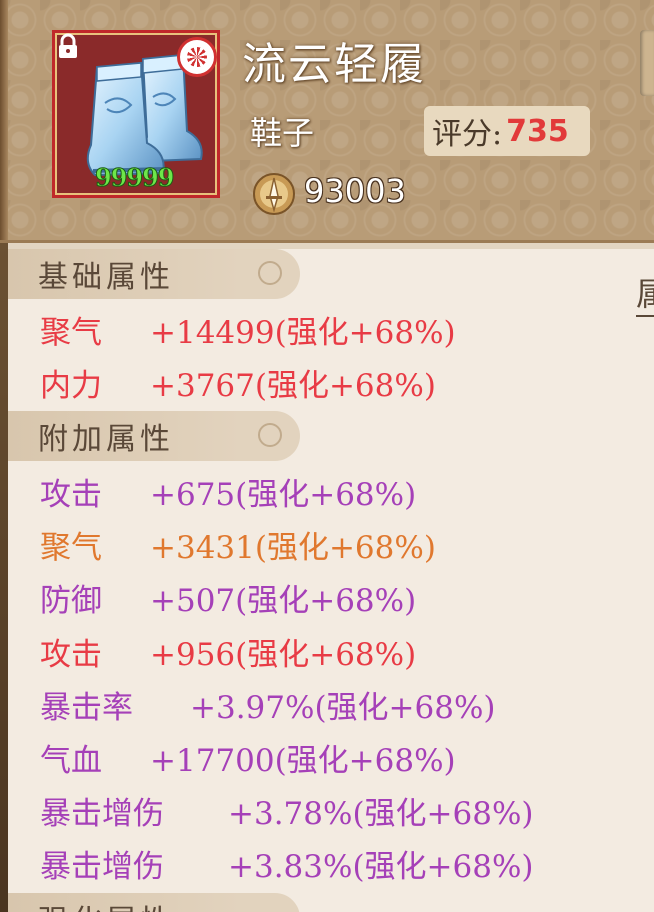 The width and height of the screenshot is (654, 912). I want to click on panel-left-border, so click(4, 577).